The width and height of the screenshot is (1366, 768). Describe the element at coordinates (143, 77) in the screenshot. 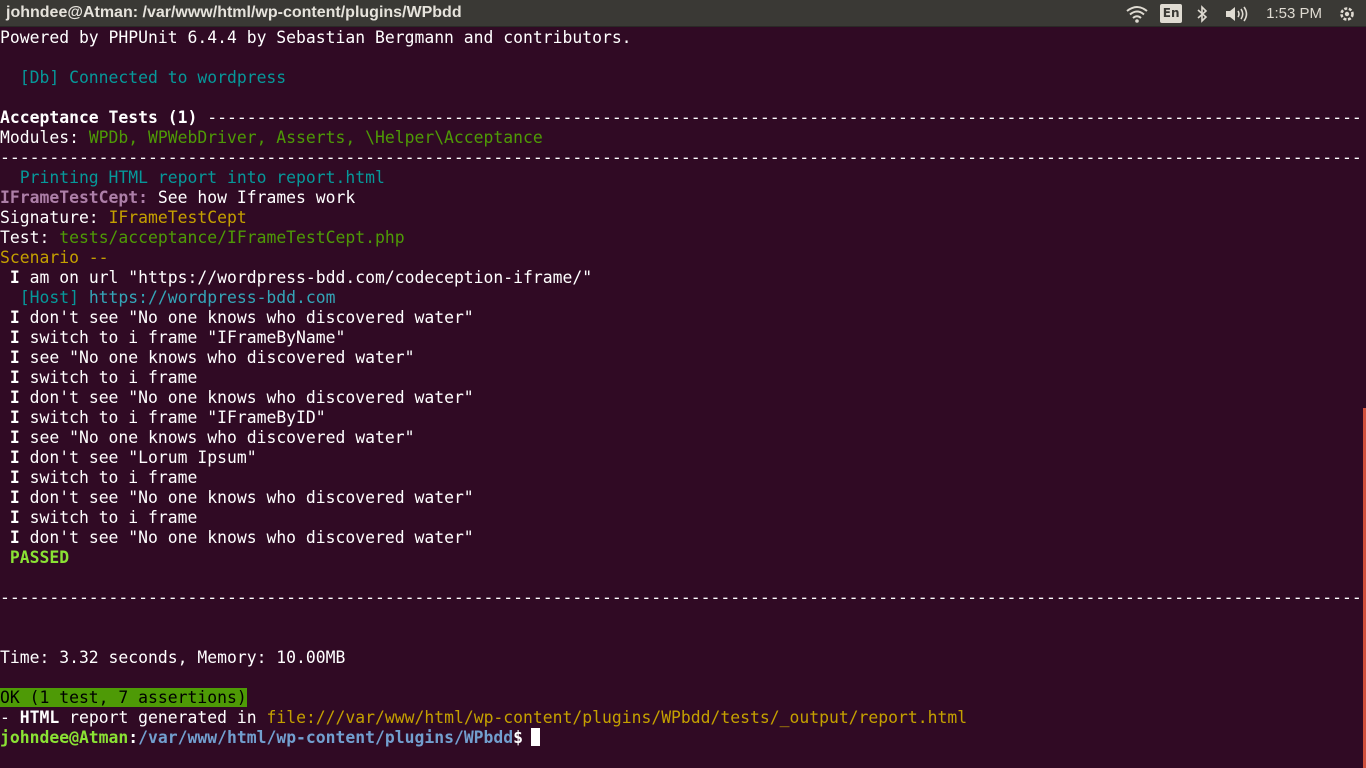

I see `db-connected-line: [Db] Connected to wordpress` at that location.